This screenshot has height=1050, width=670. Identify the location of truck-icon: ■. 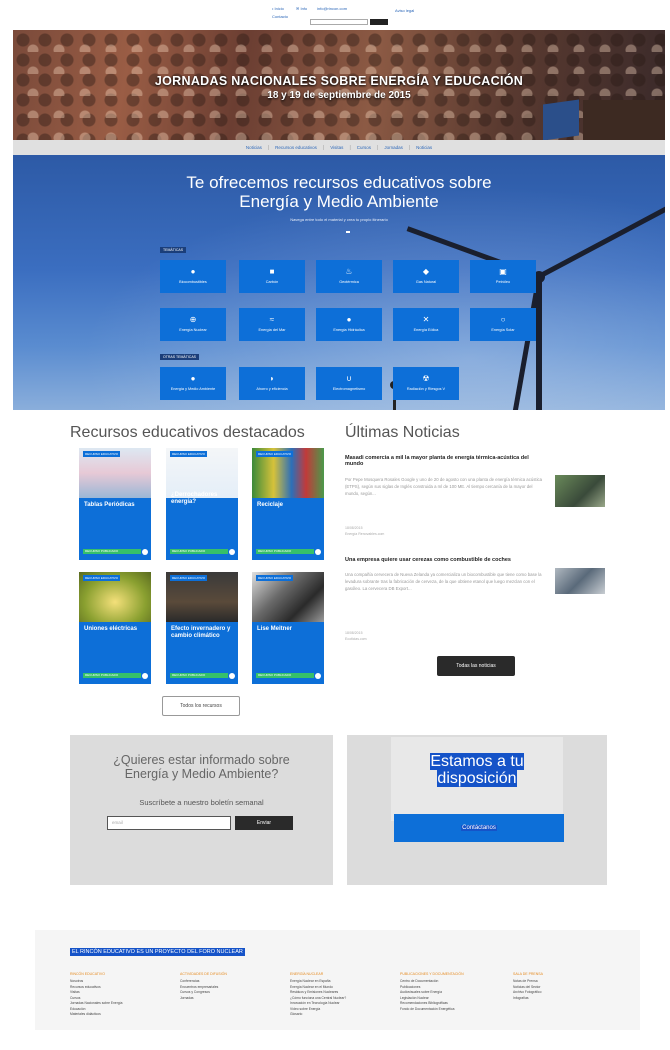
(272, 271).